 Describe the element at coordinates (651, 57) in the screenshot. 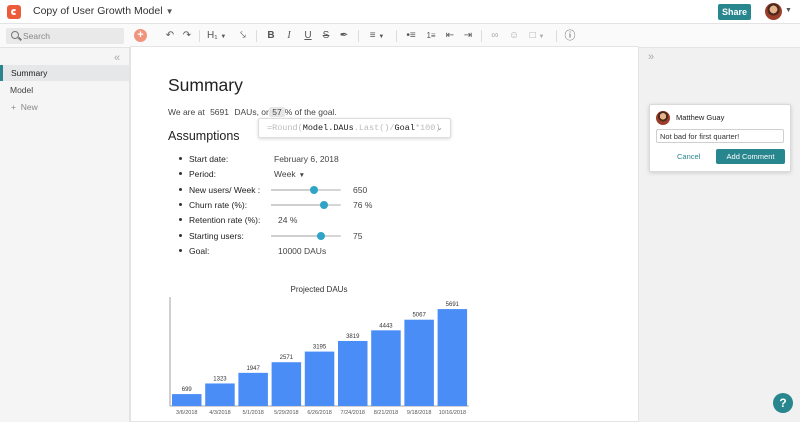

I see `expand-panel-icon: »` at that location.